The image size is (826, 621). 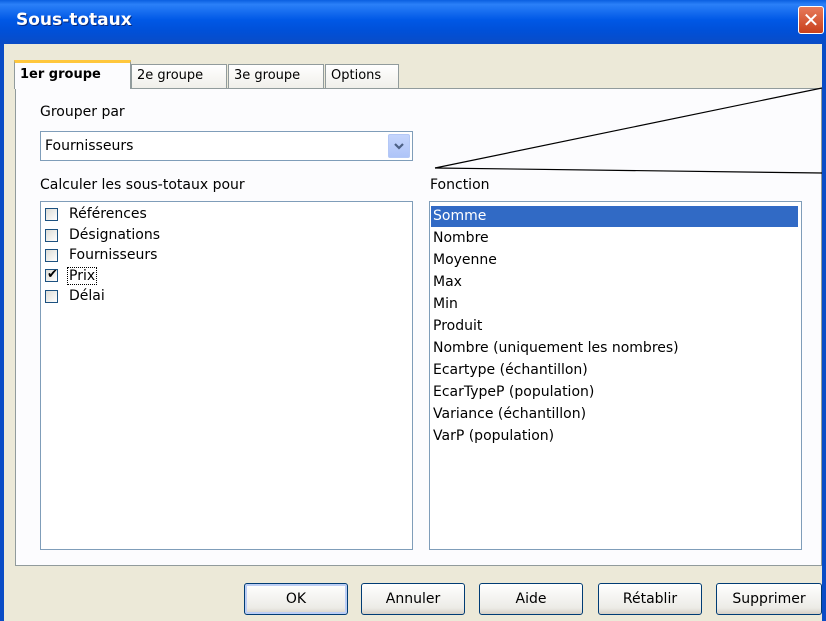 I want to click on function-item-somme: Somme, so click(x=614, y=216).